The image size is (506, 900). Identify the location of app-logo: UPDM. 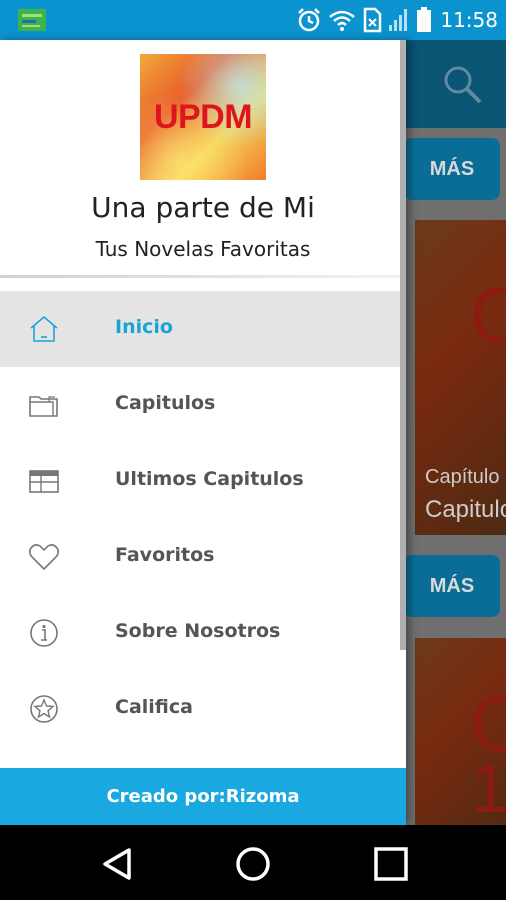
(203, 117).